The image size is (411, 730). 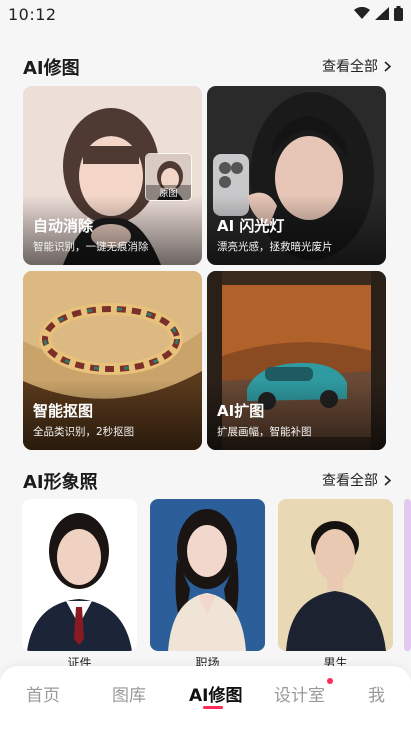 I want to click on card-title: 自动消除, so click(x=63, y=226).